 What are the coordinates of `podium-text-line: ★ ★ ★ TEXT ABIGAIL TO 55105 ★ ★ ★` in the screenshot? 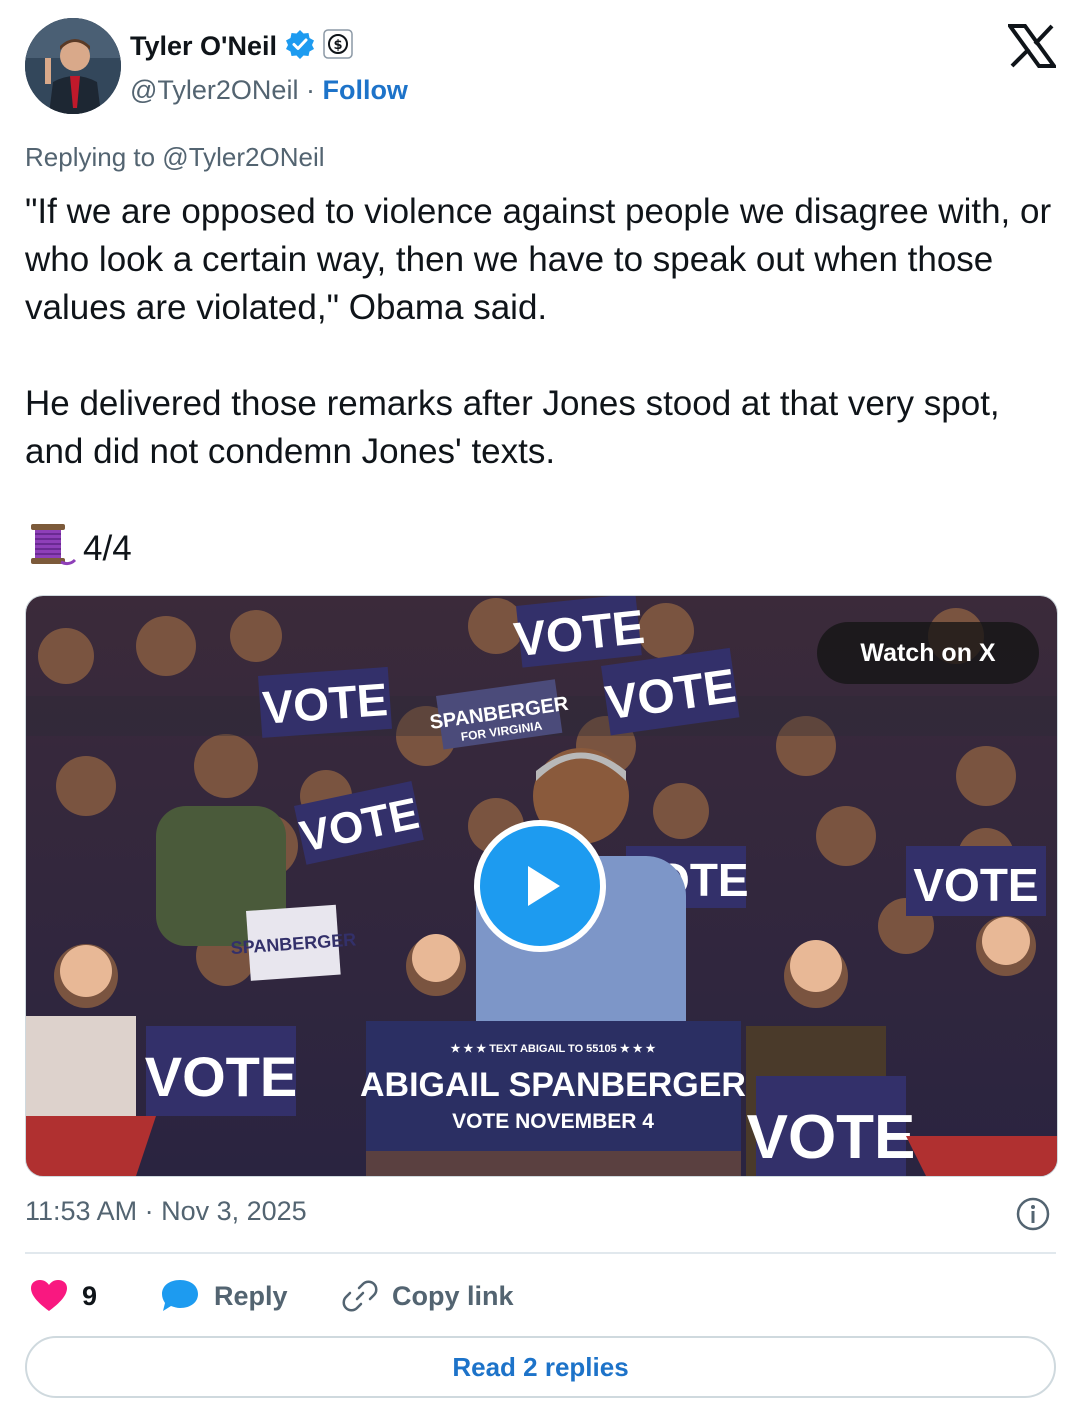 It's located at (552, 1049).